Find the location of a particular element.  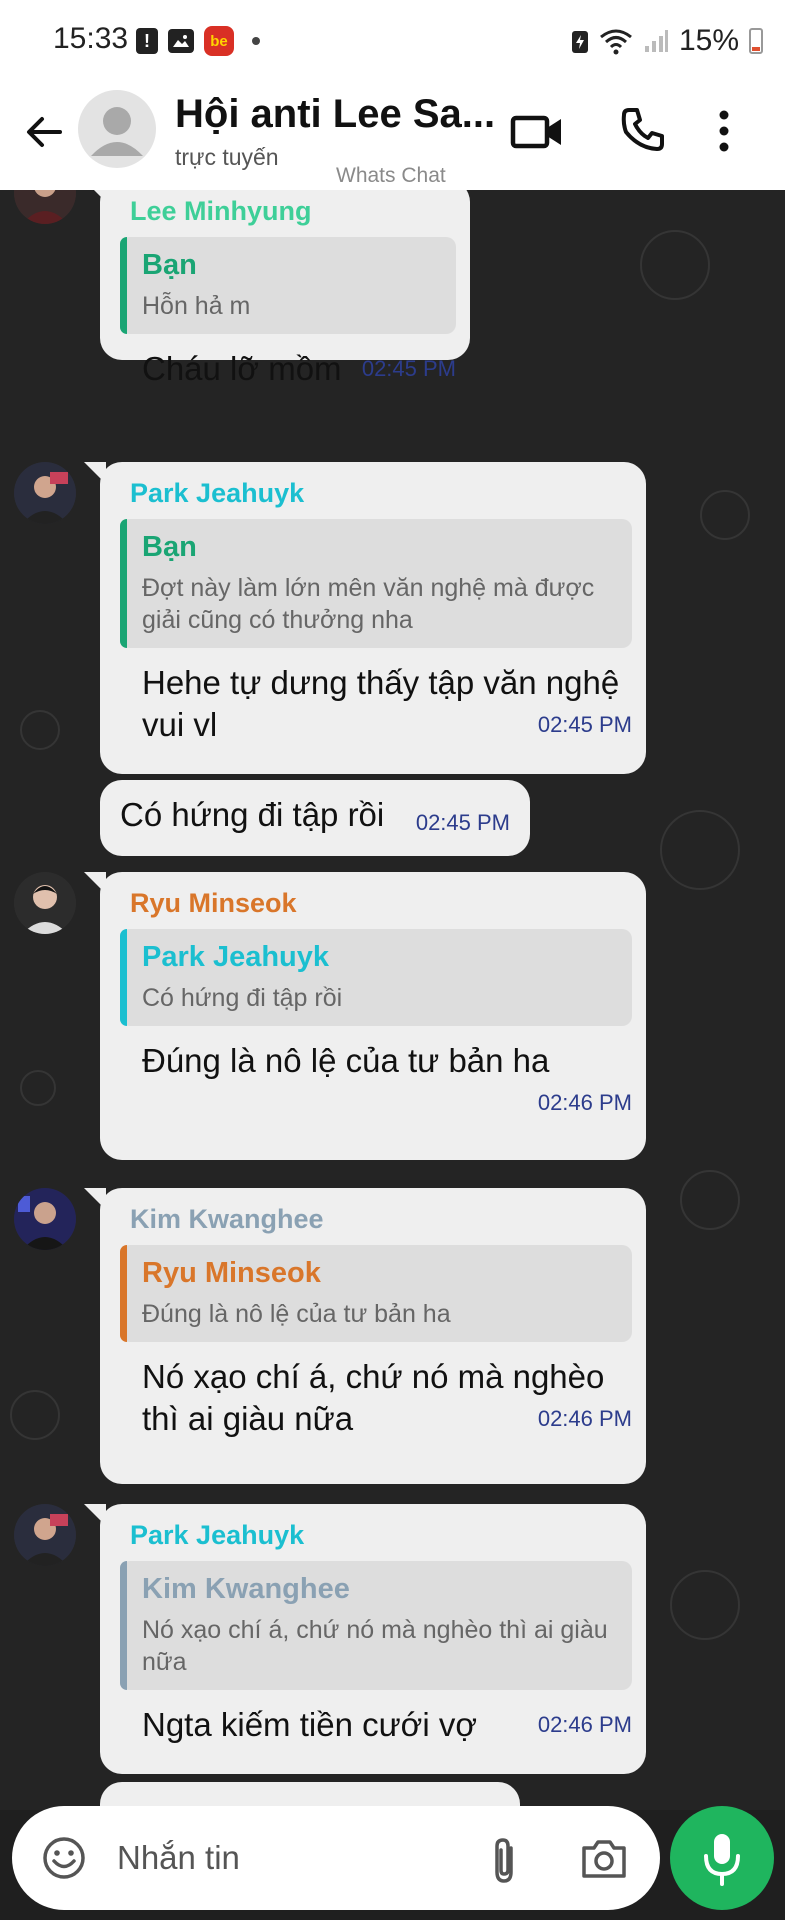

dot-icon is located at coordinates (256, 41).